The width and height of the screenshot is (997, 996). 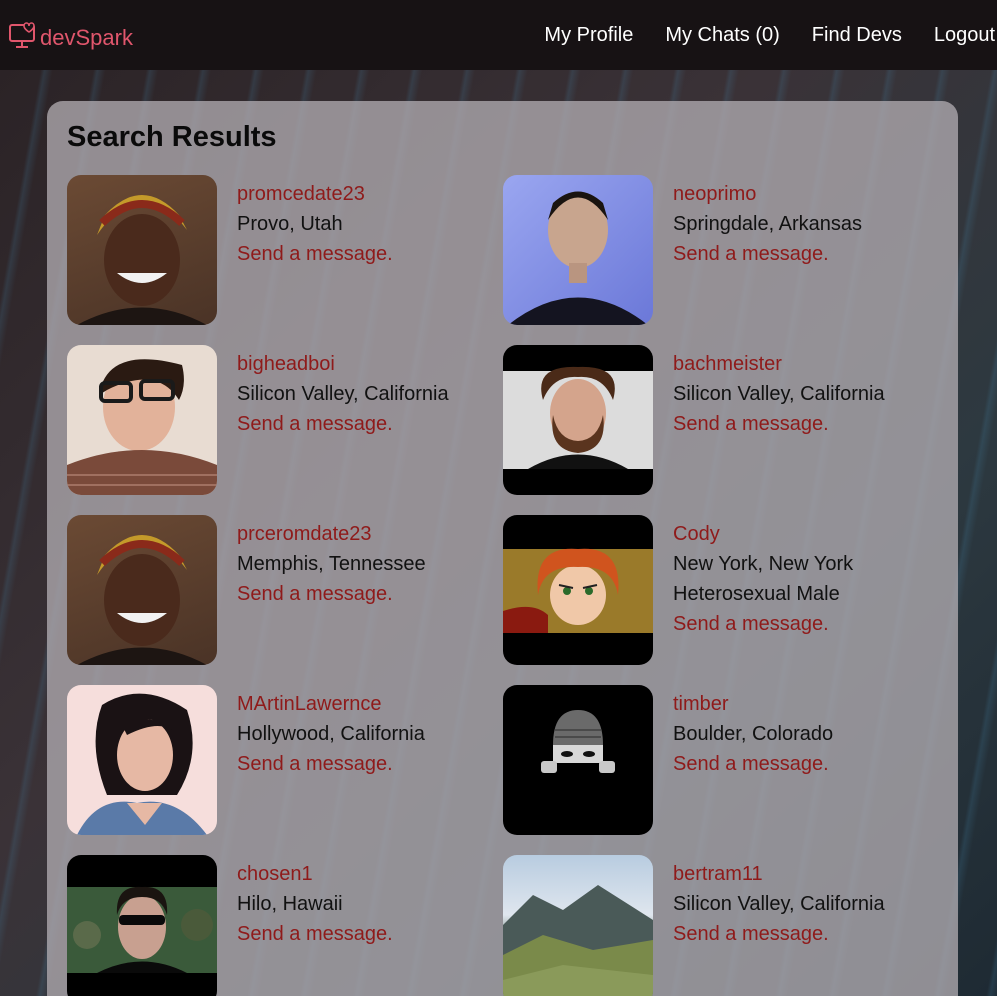 I want to click on username-link: prceromdate23, so click(x=331, y=534).